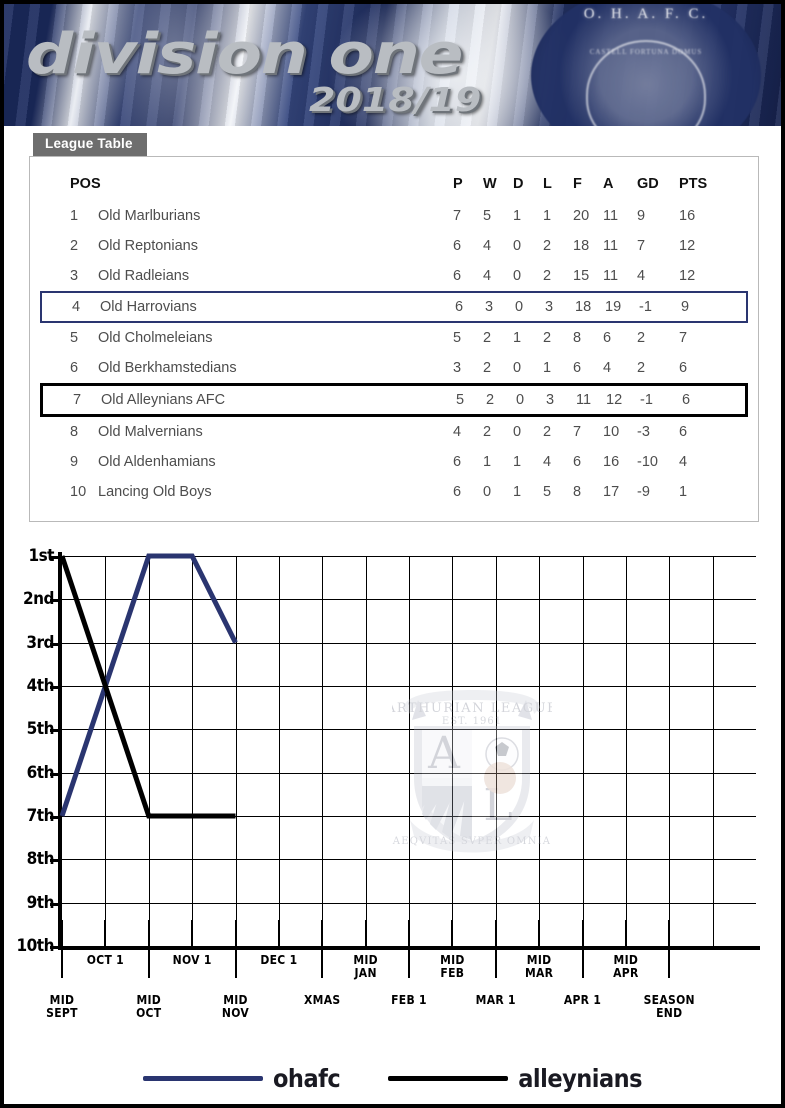 This screenshot has width=785, height=1108. I want to click on cell-p: 4, so click(457, 432).